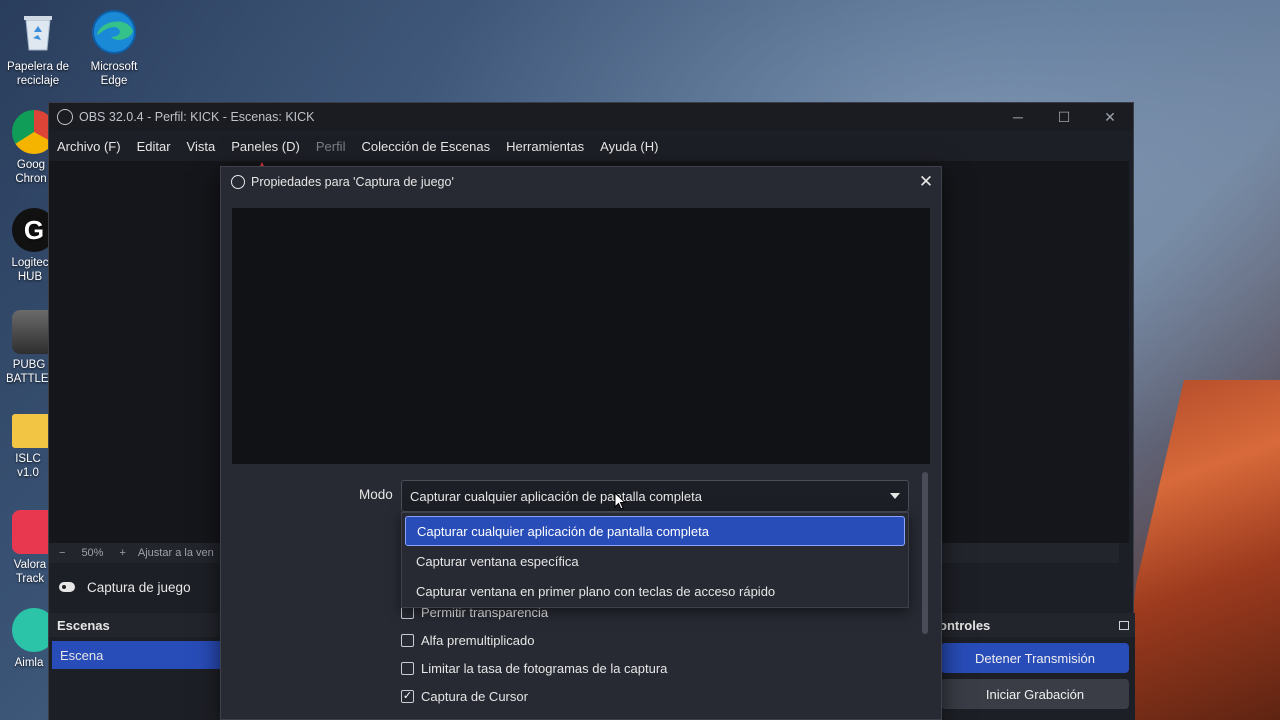 The height and width of the screenshot is (720, 1280). I want to click on recycle-bin-icon, so click(38, 32).